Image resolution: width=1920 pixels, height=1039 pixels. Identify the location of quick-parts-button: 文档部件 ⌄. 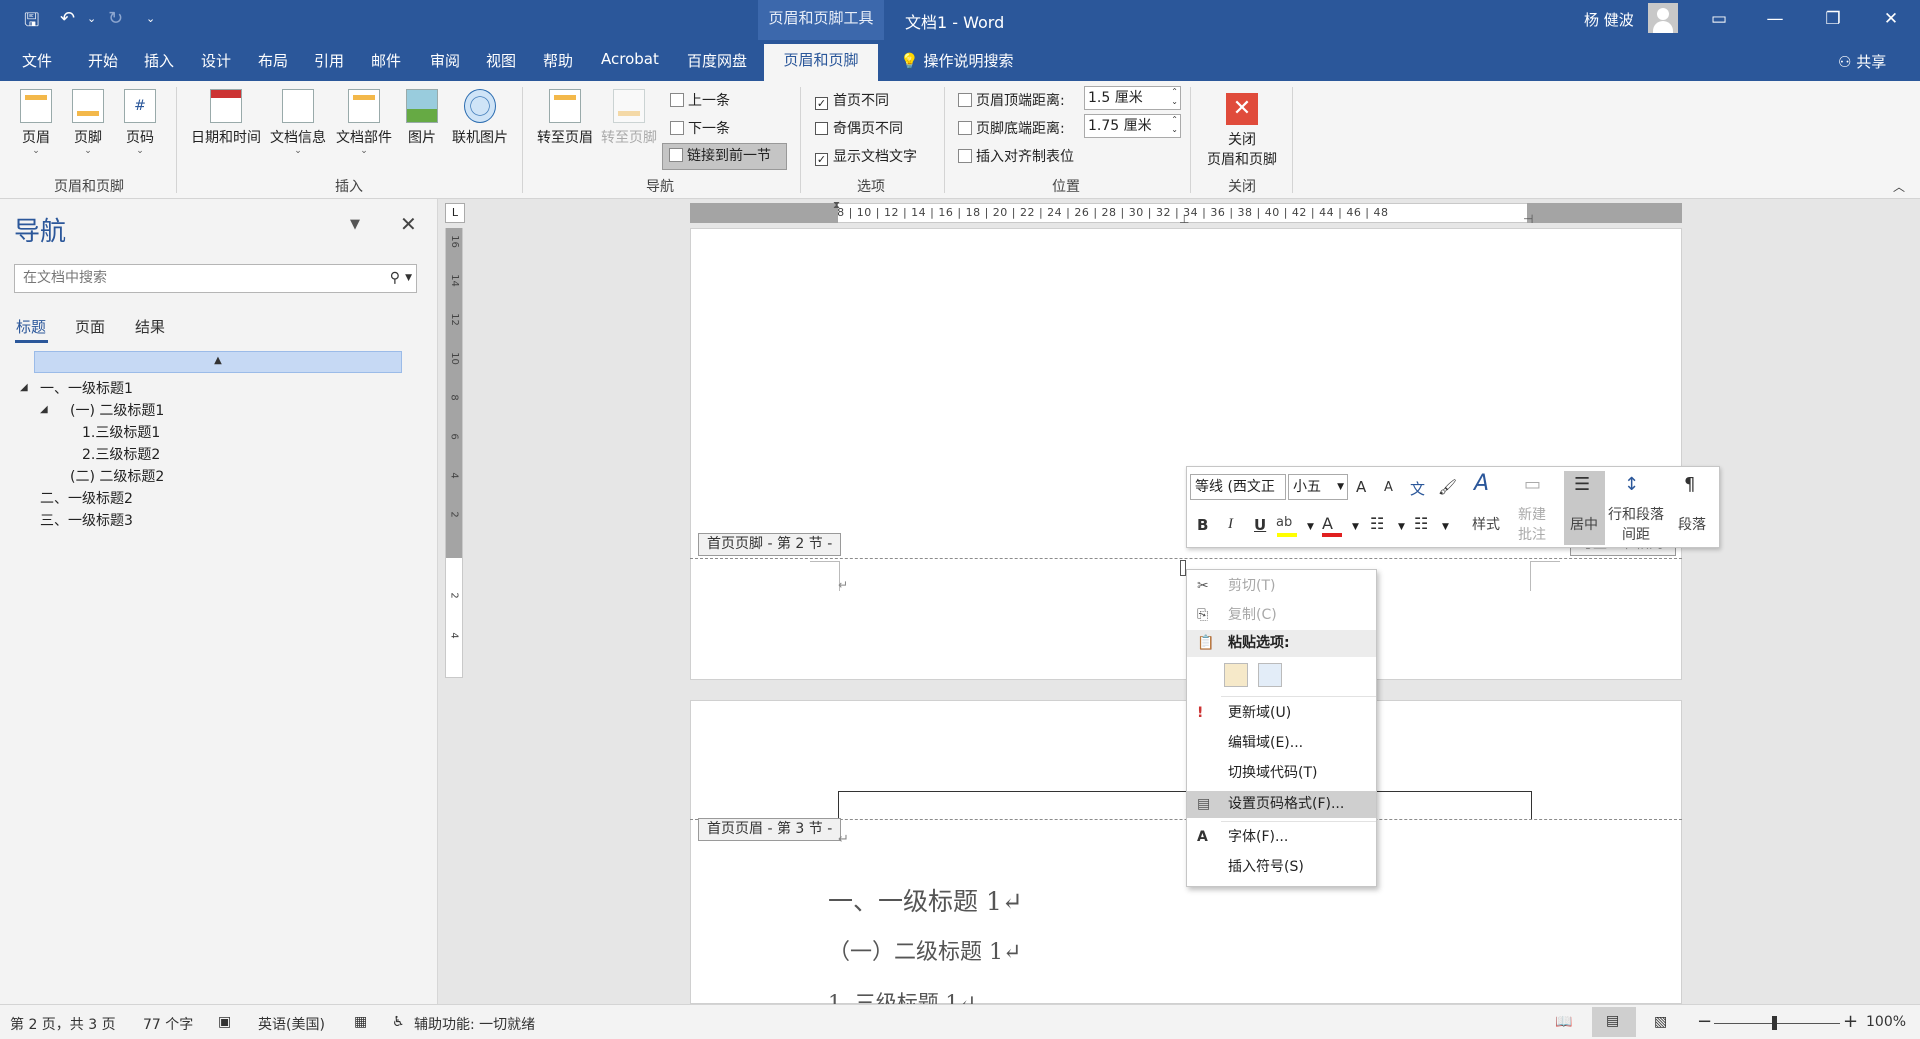
(364, 122).